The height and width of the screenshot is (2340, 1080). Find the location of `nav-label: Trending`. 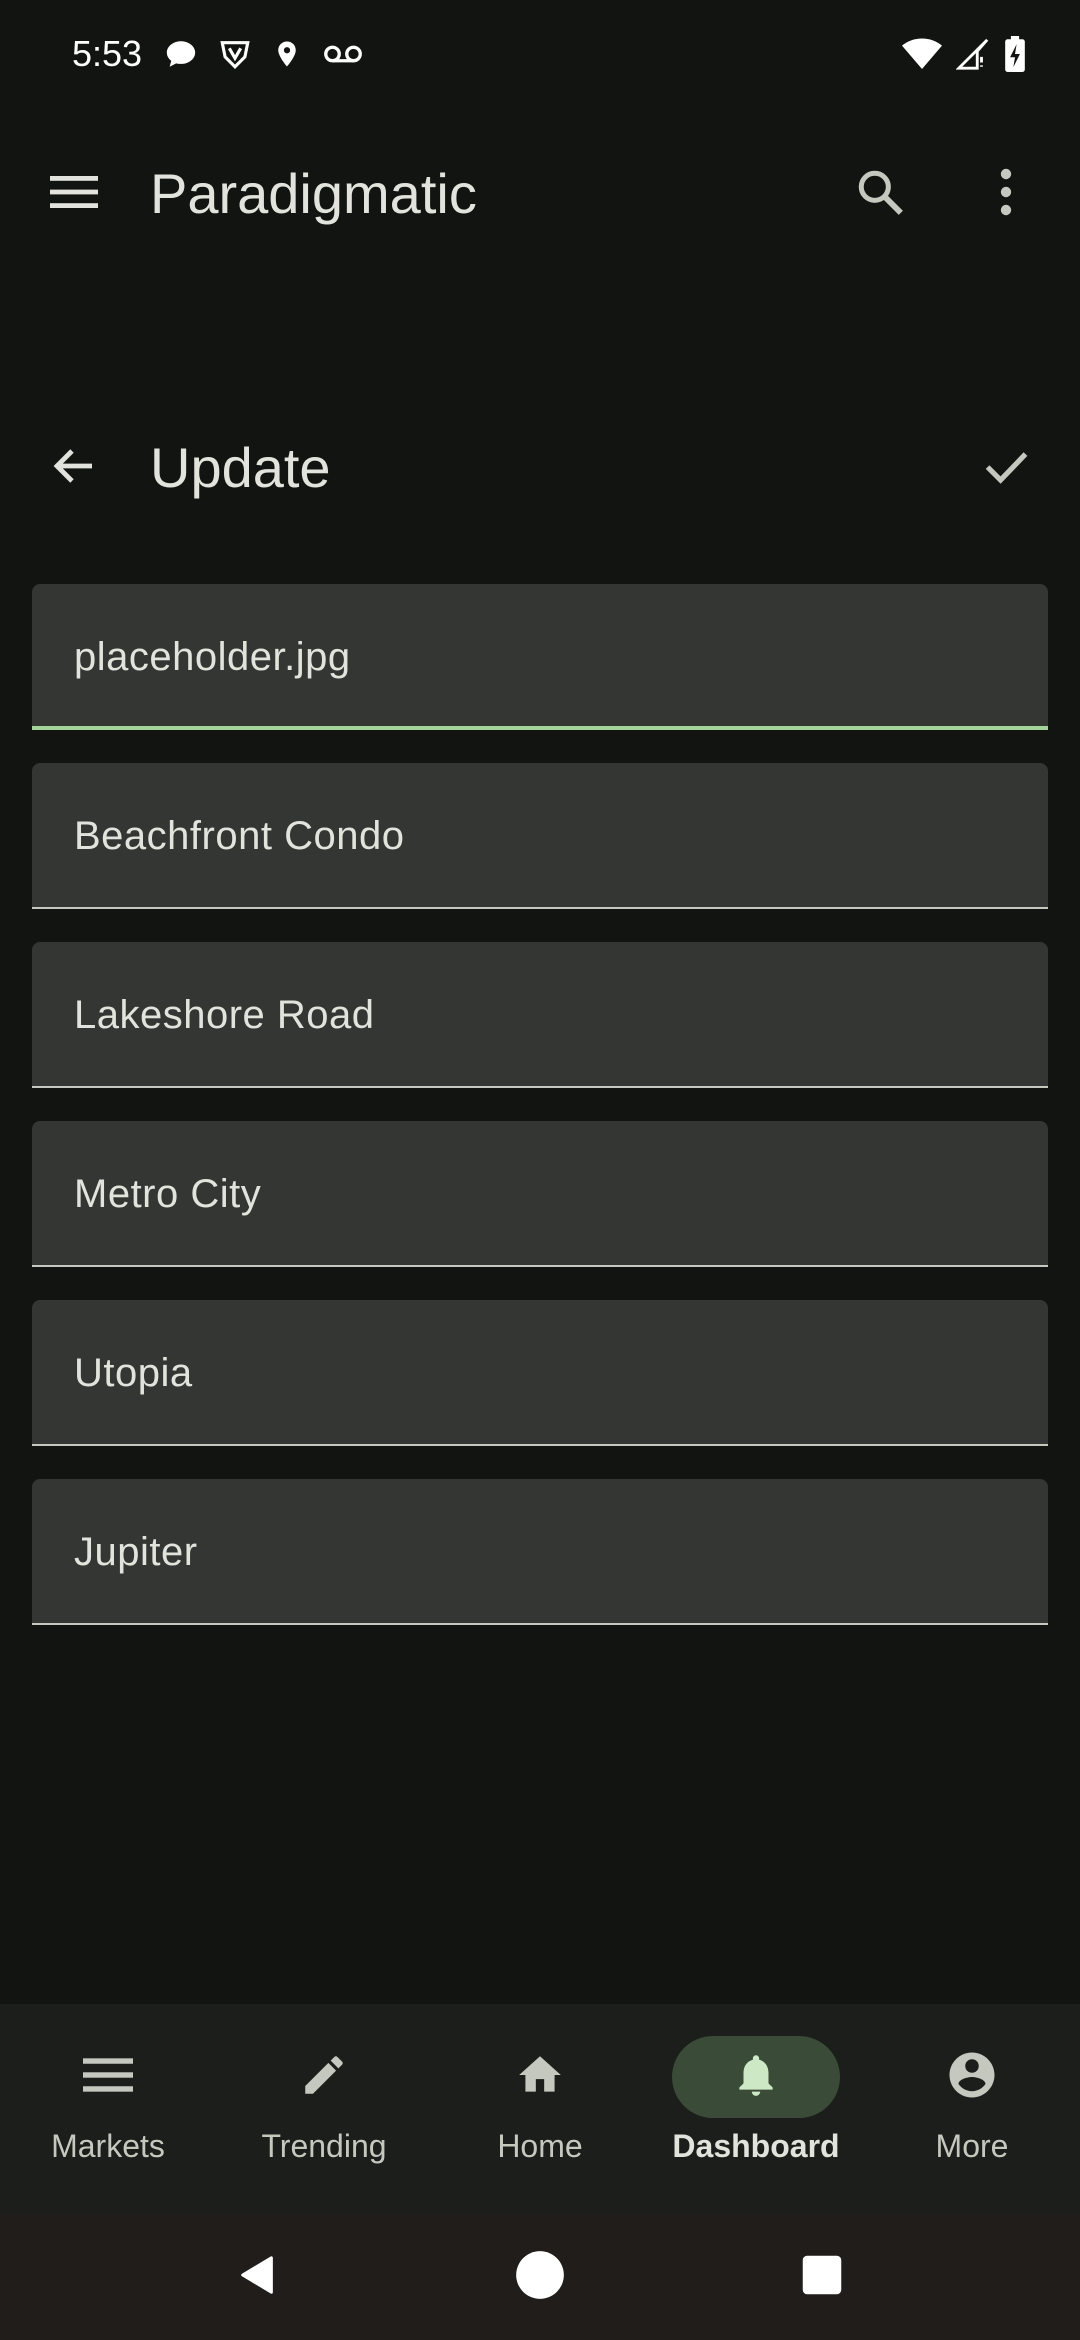

nav-label: Trending is located at coordinates (324, 2146).